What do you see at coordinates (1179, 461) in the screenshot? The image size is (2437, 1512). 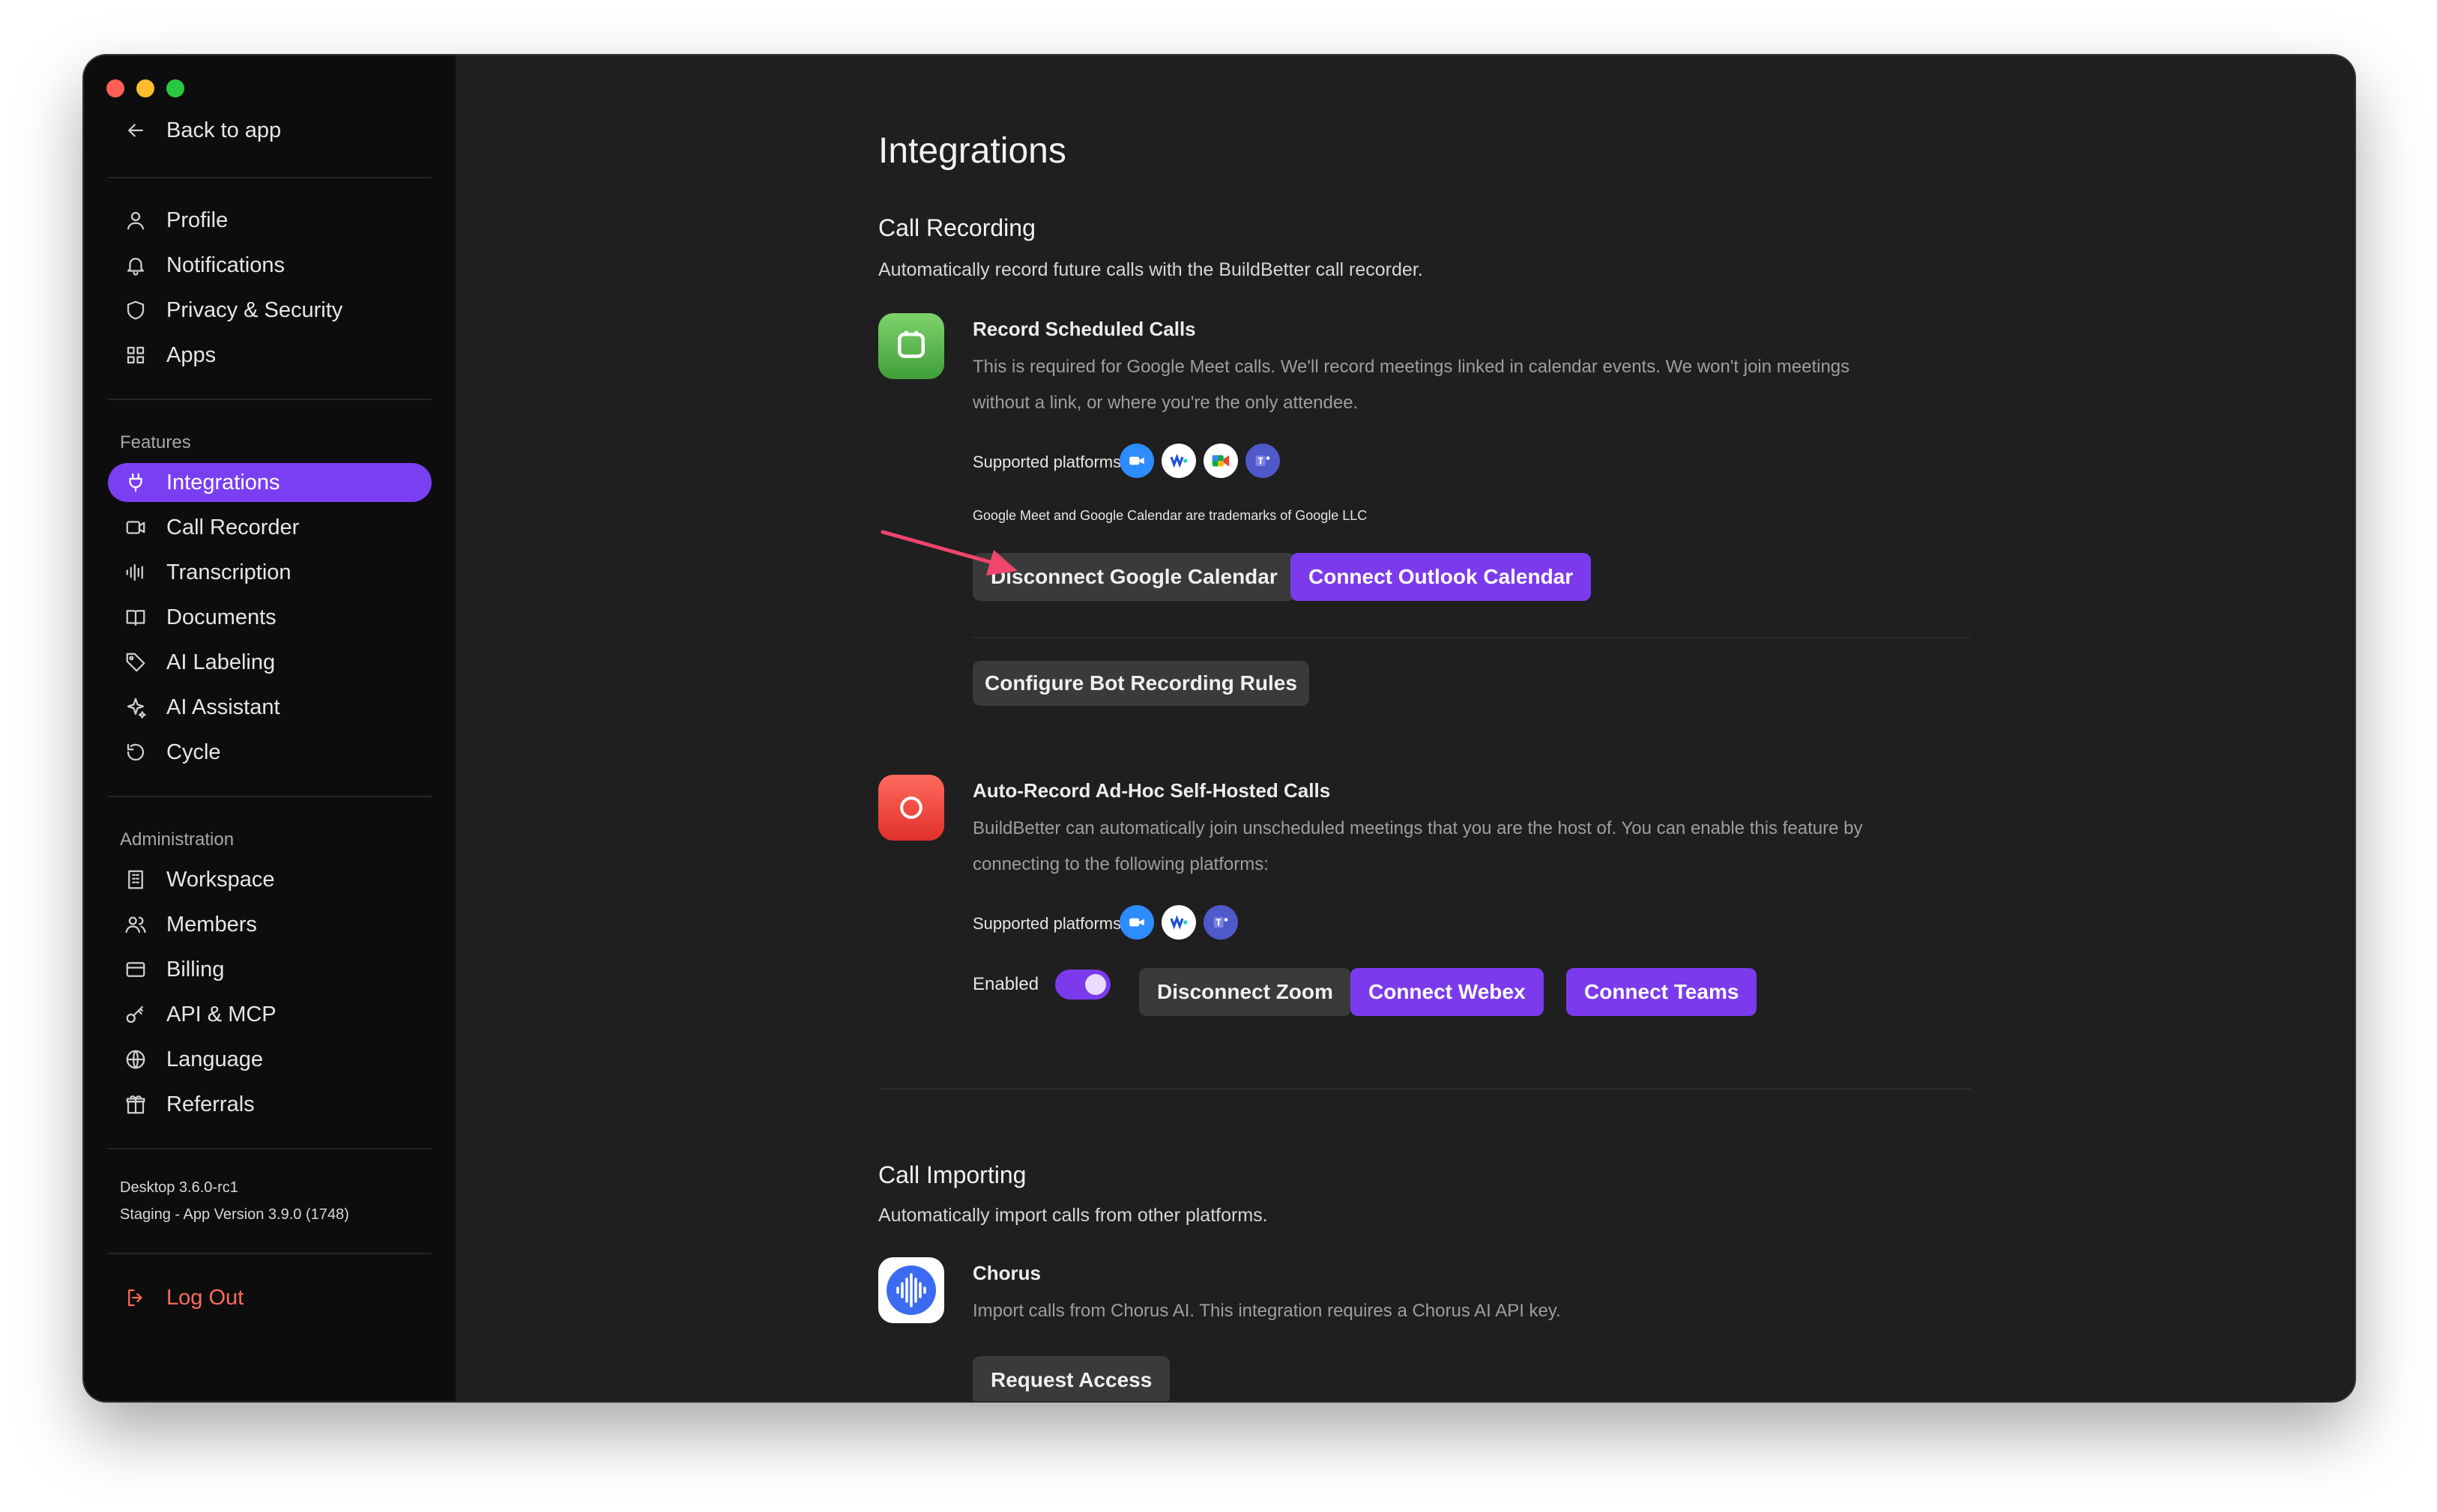 I see `webex-icon` at bounding box center [1179, 461].